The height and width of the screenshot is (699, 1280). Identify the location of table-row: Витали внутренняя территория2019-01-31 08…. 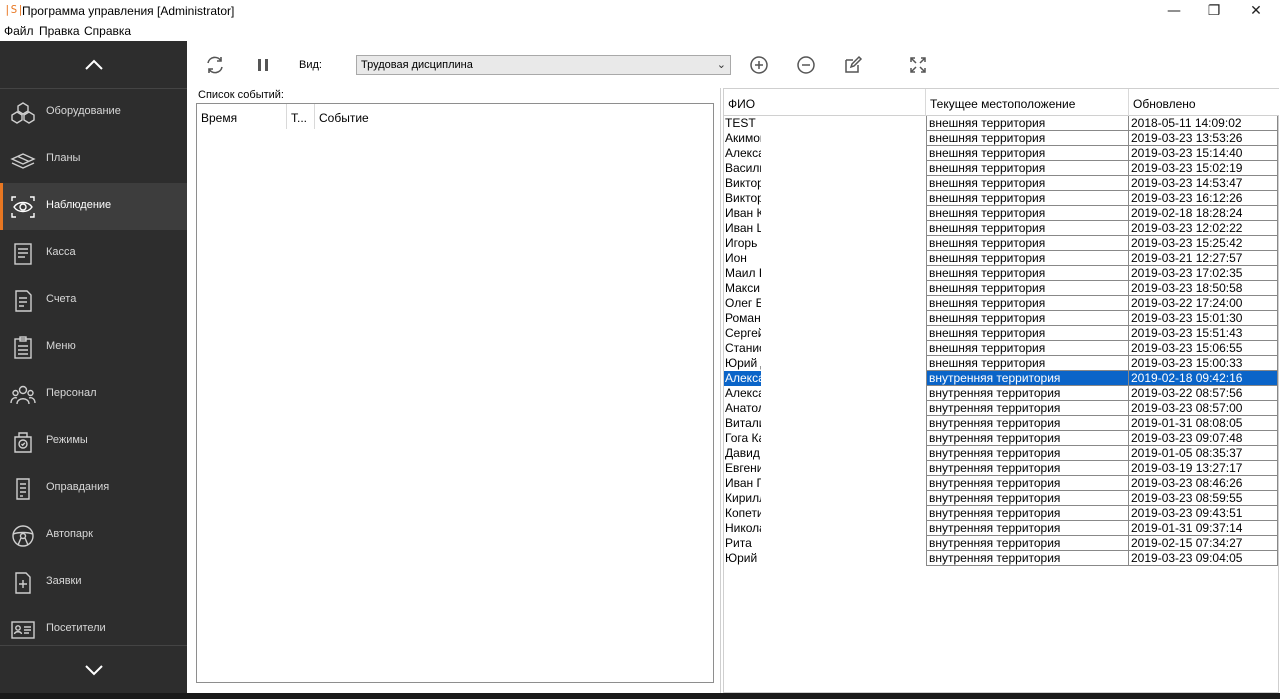
(1001, 423).